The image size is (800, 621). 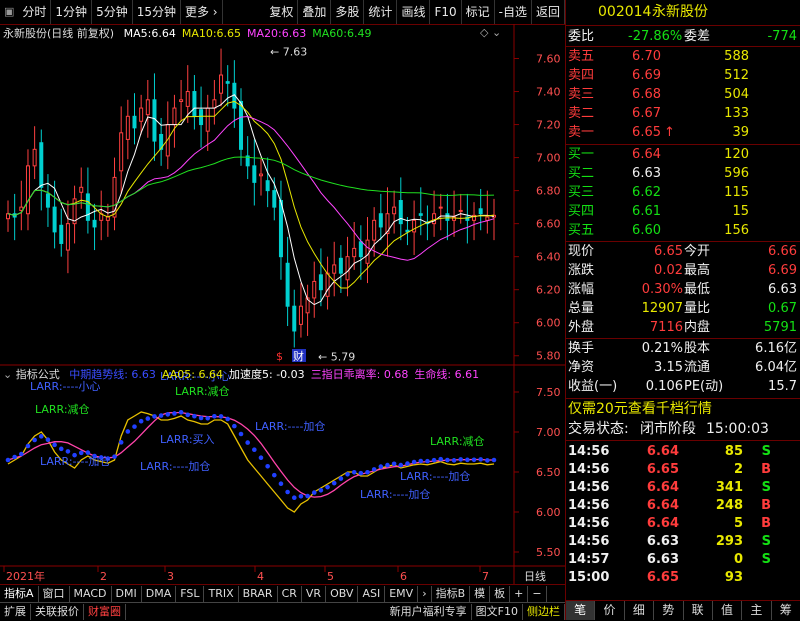 What do you see at coordinates (37, 374) in the screenshot?
I see `indicator-title: 指标公式` at bounding box center [37, 374].